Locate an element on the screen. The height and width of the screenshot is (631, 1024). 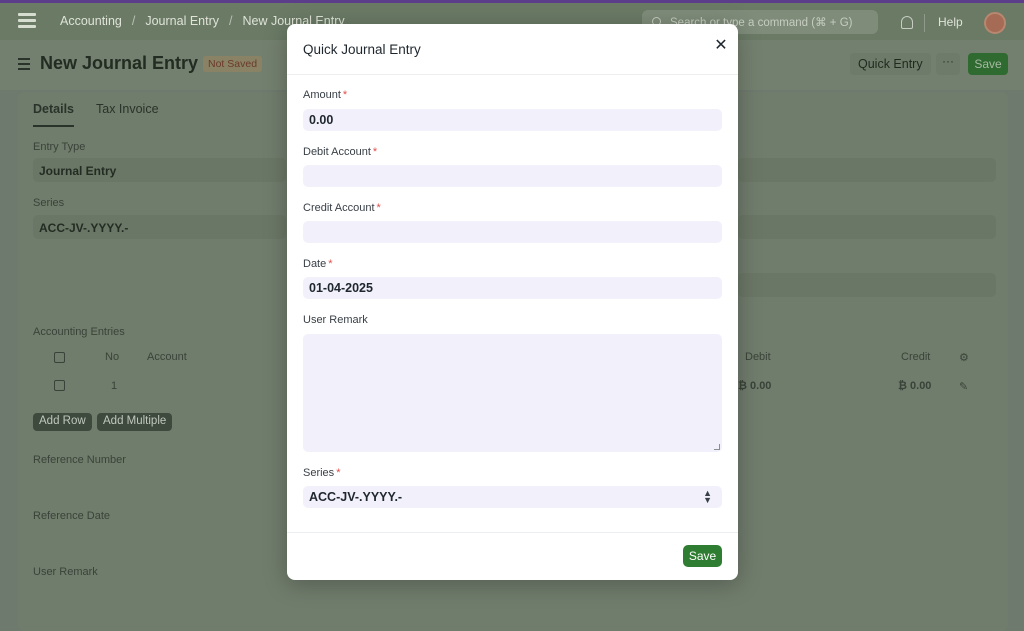
close-icon: ✕ is located at coordinates (721, 46).